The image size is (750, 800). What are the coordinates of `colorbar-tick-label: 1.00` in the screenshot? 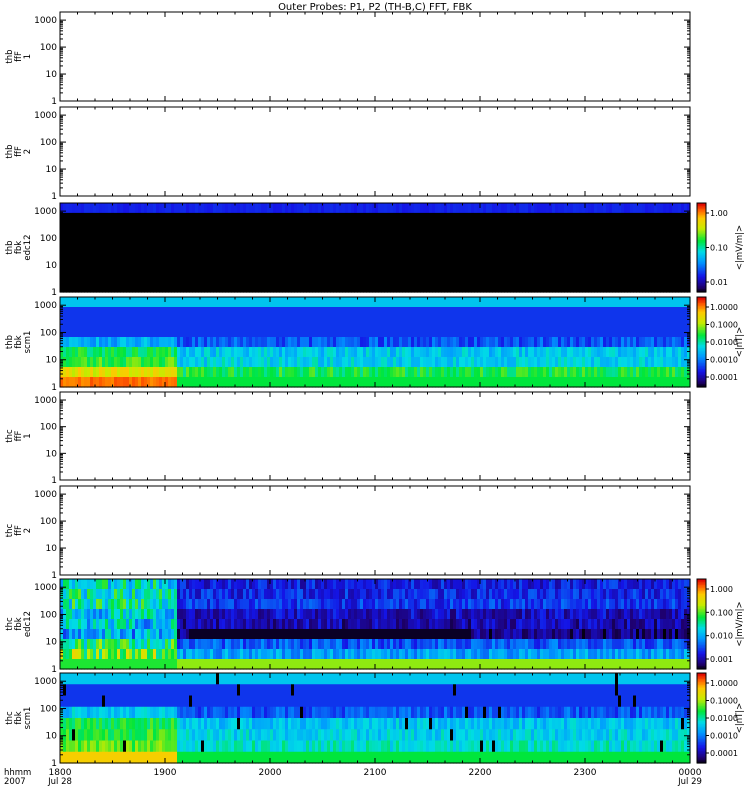 It's located at (719, 213).